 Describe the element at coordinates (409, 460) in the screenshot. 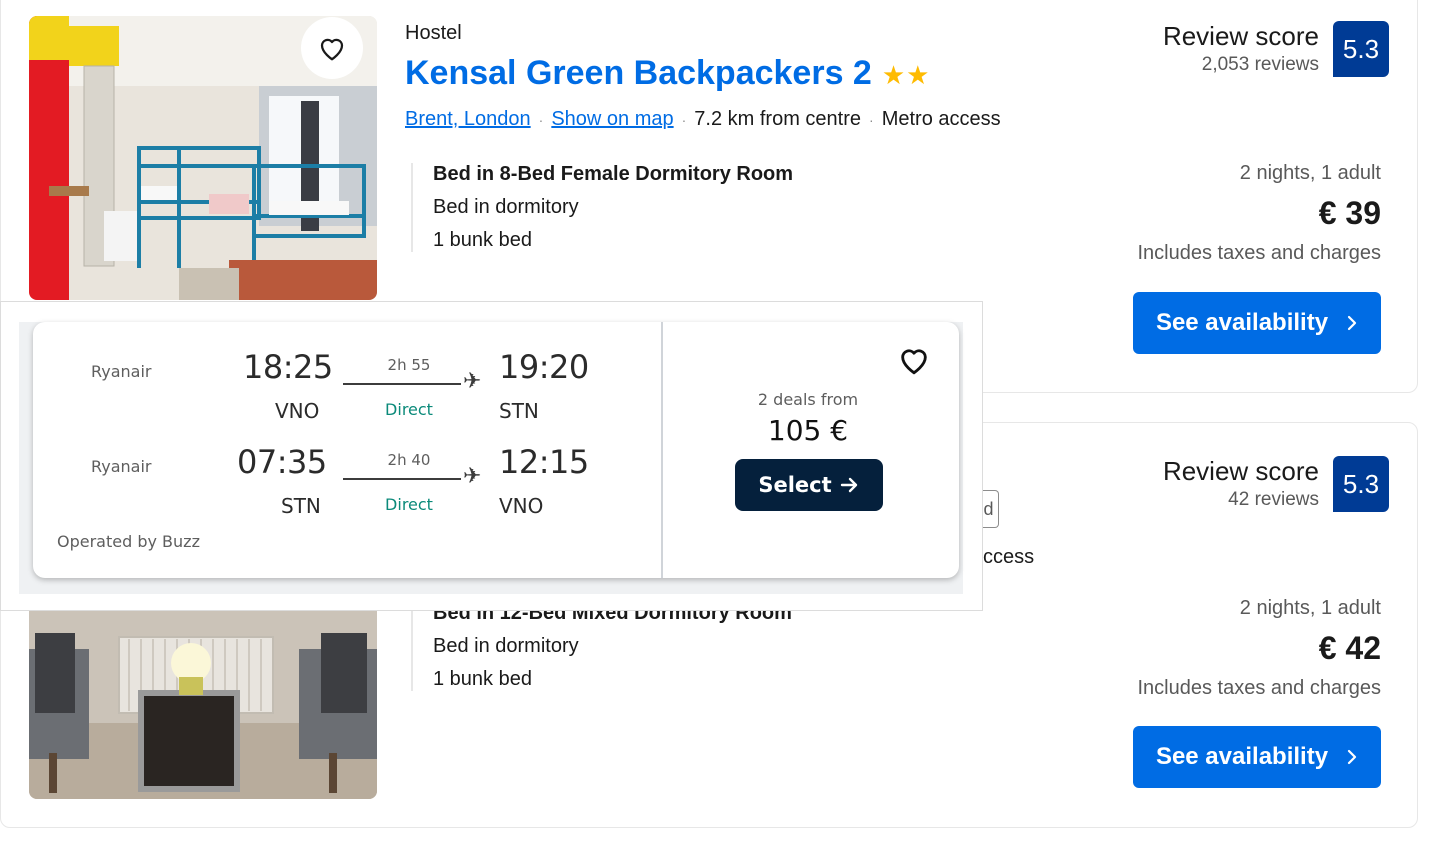

I see `inbound-duration: 2h 40` at that location.